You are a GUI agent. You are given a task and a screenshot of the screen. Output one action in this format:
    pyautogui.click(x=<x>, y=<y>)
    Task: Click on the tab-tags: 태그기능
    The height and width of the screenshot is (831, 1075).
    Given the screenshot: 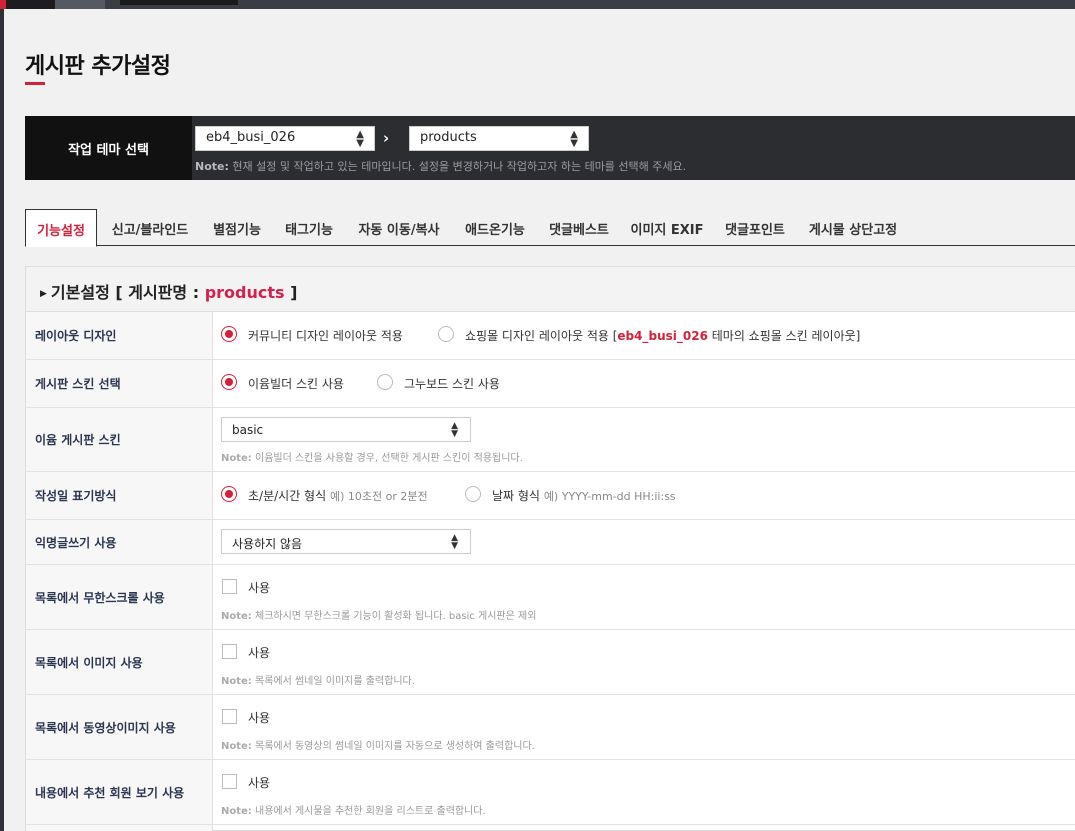 What is the action you would take?
    pyautogui.click(x=309, y=227)
    